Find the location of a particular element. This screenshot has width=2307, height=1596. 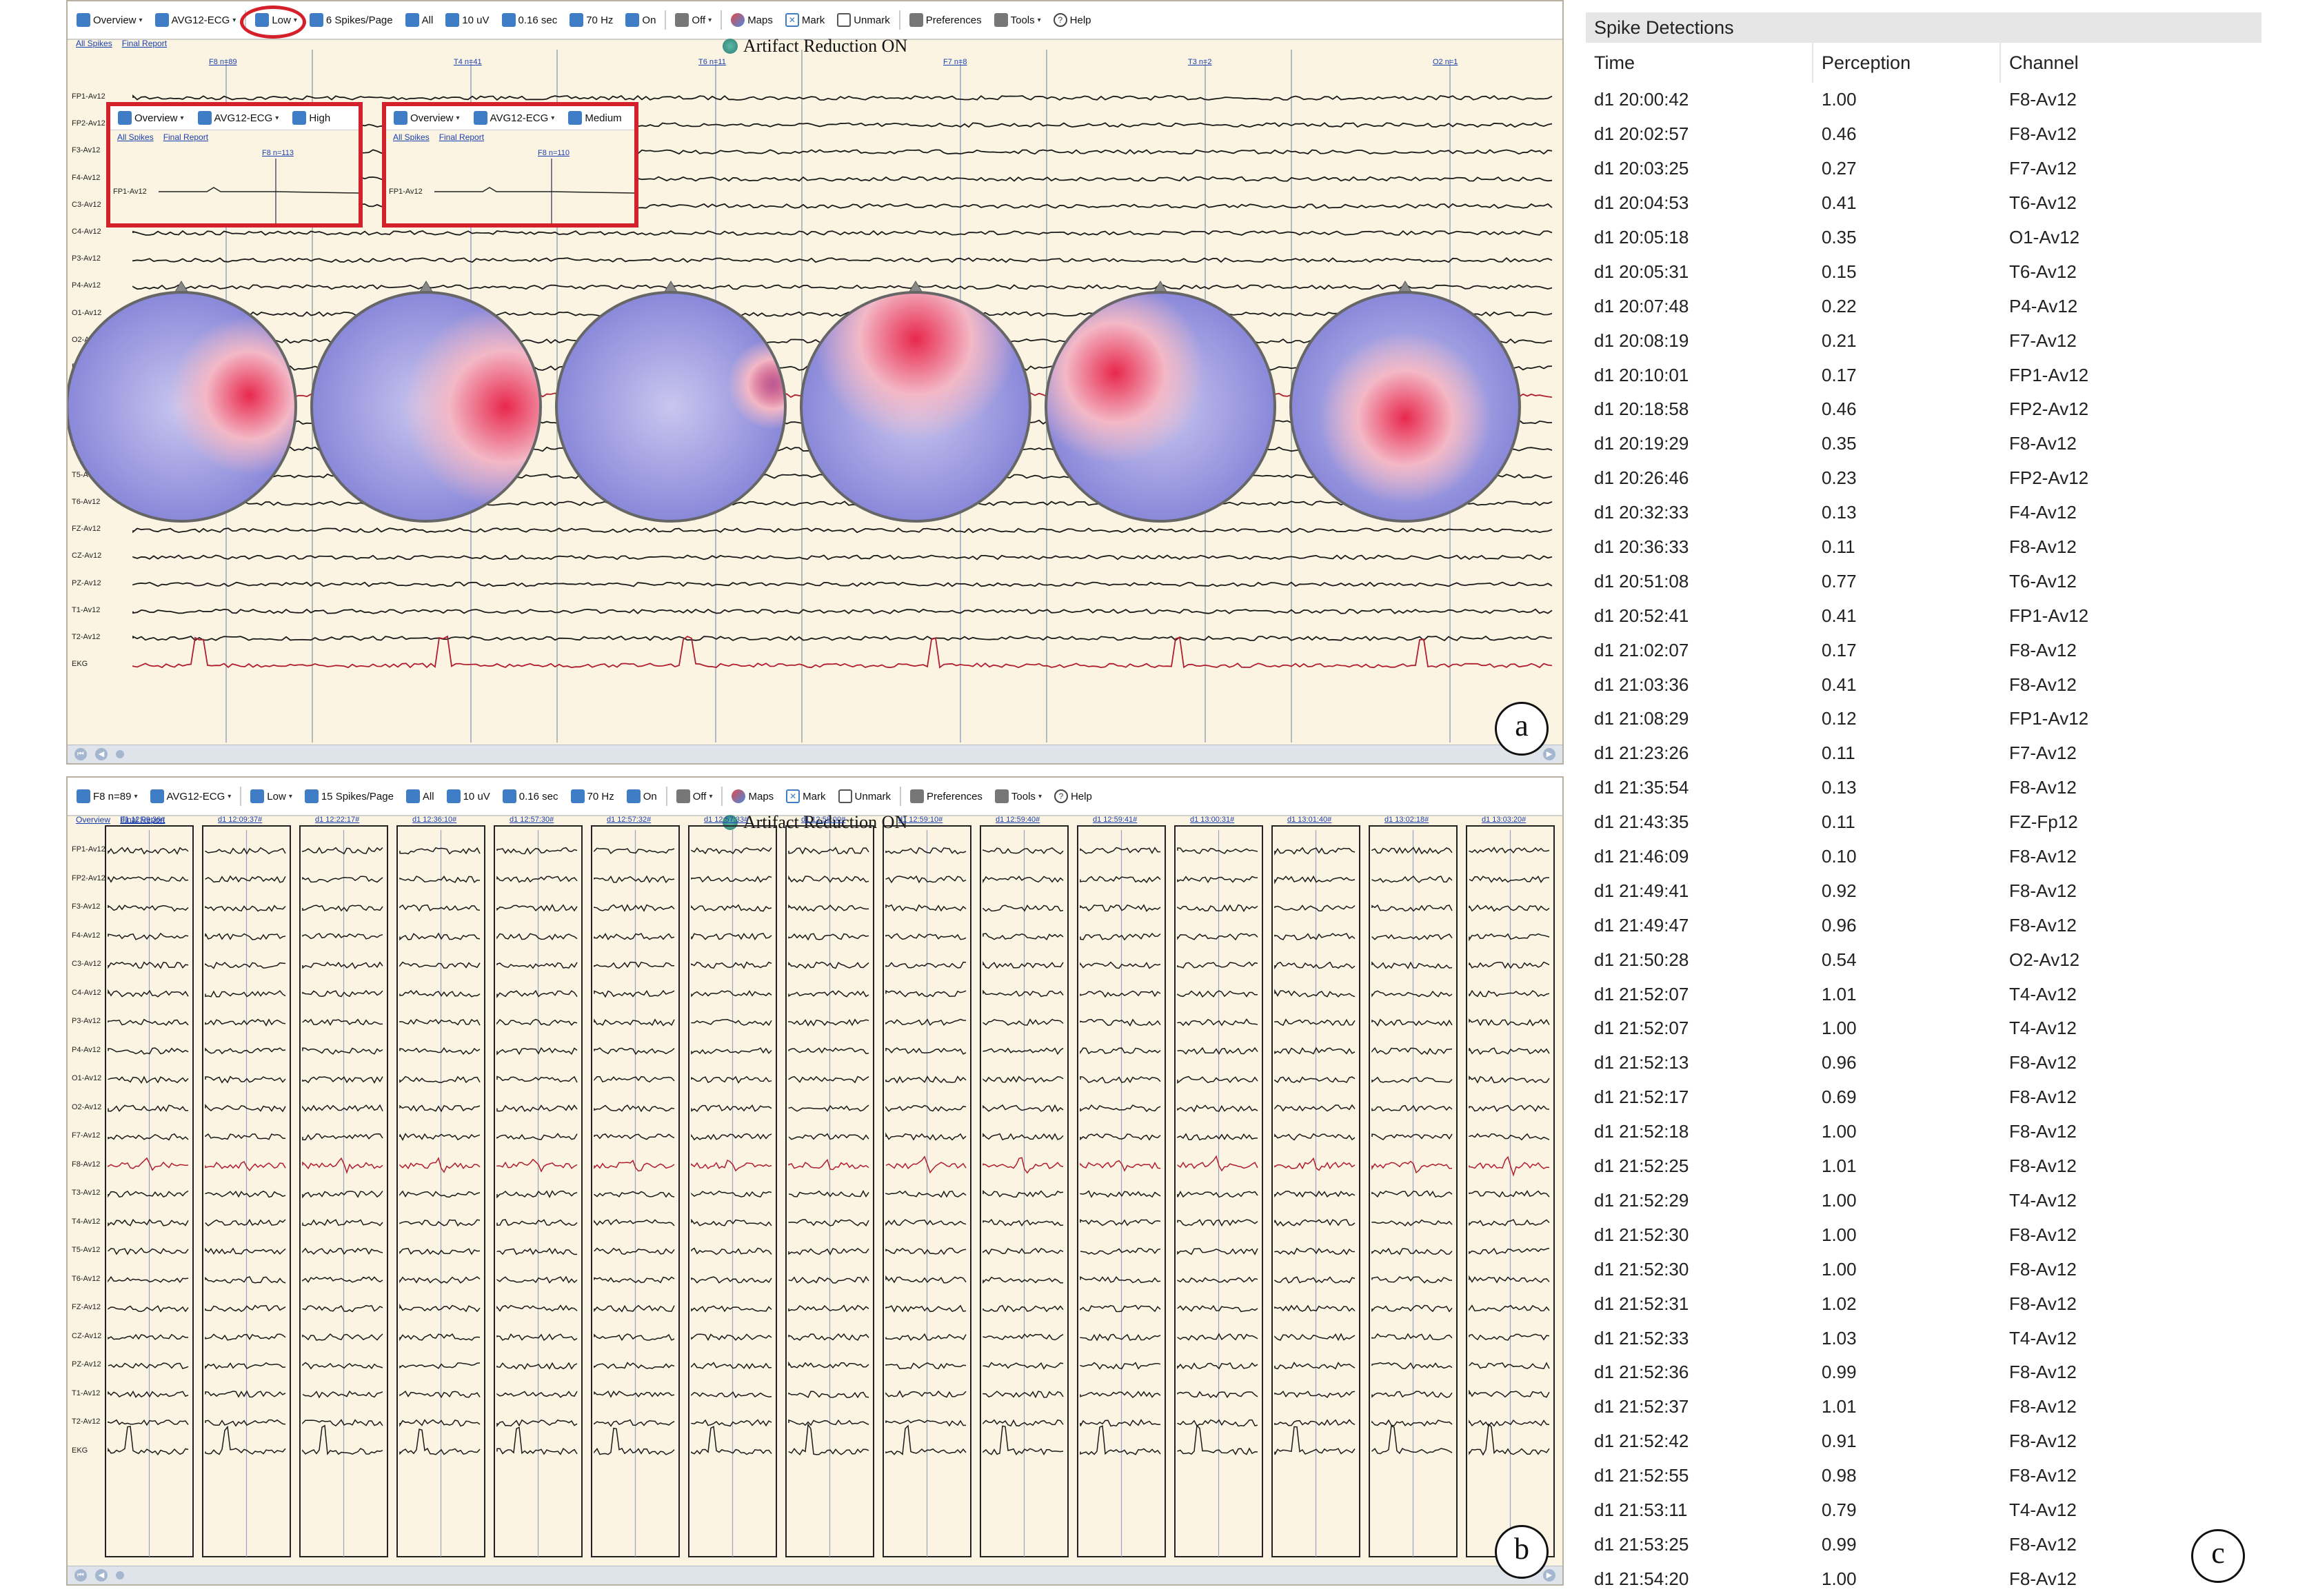

table-row: d1 20:19:29 0.35 F8-Av12 is located at coordinates (1923, 444).